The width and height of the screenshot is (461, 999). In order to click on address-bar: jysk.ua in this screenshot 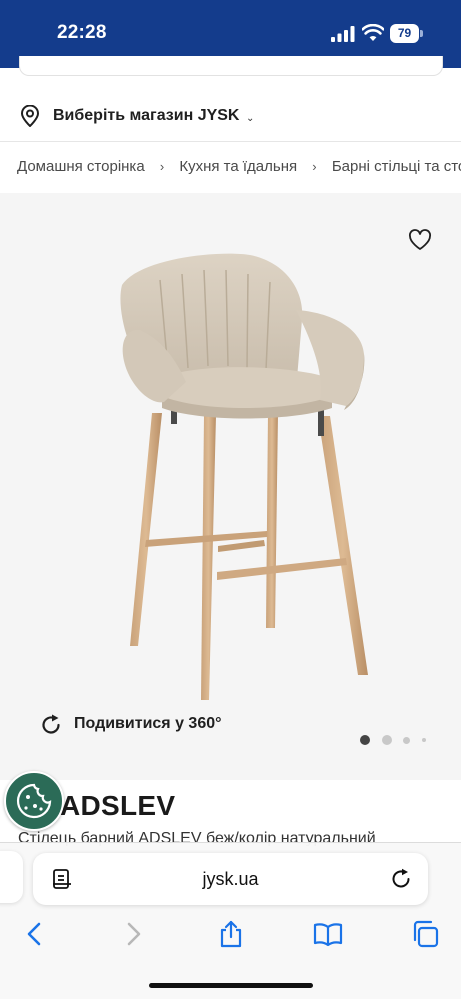, I will do `click(230, 879)`.